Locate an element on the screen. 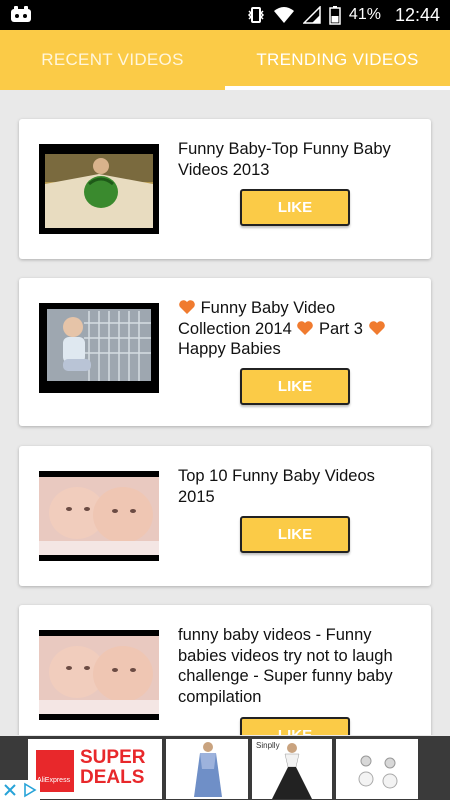 This screenshot has height=800, width=450. tab-recent-videos: RECENT VIDEOS is located at coordinates (112, 60).